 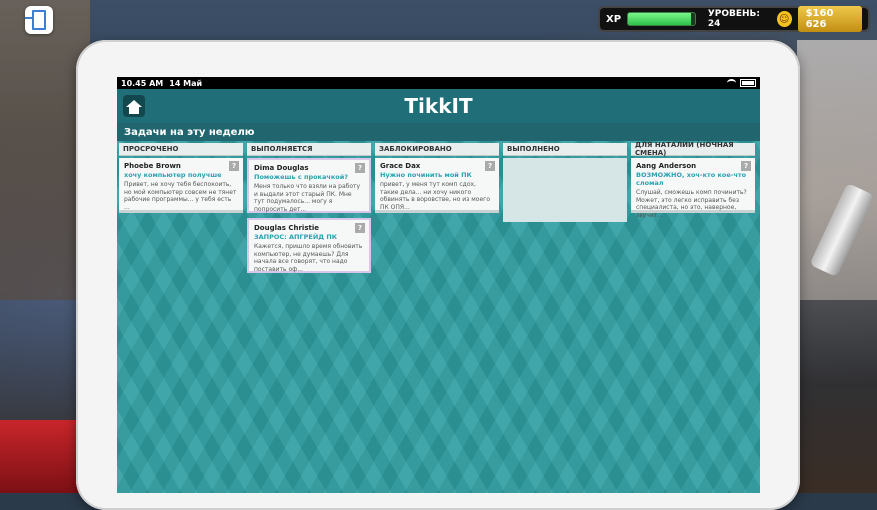 I want to click on status-bar: 10.45 AM 14 Май, so click(x=438, y=83).